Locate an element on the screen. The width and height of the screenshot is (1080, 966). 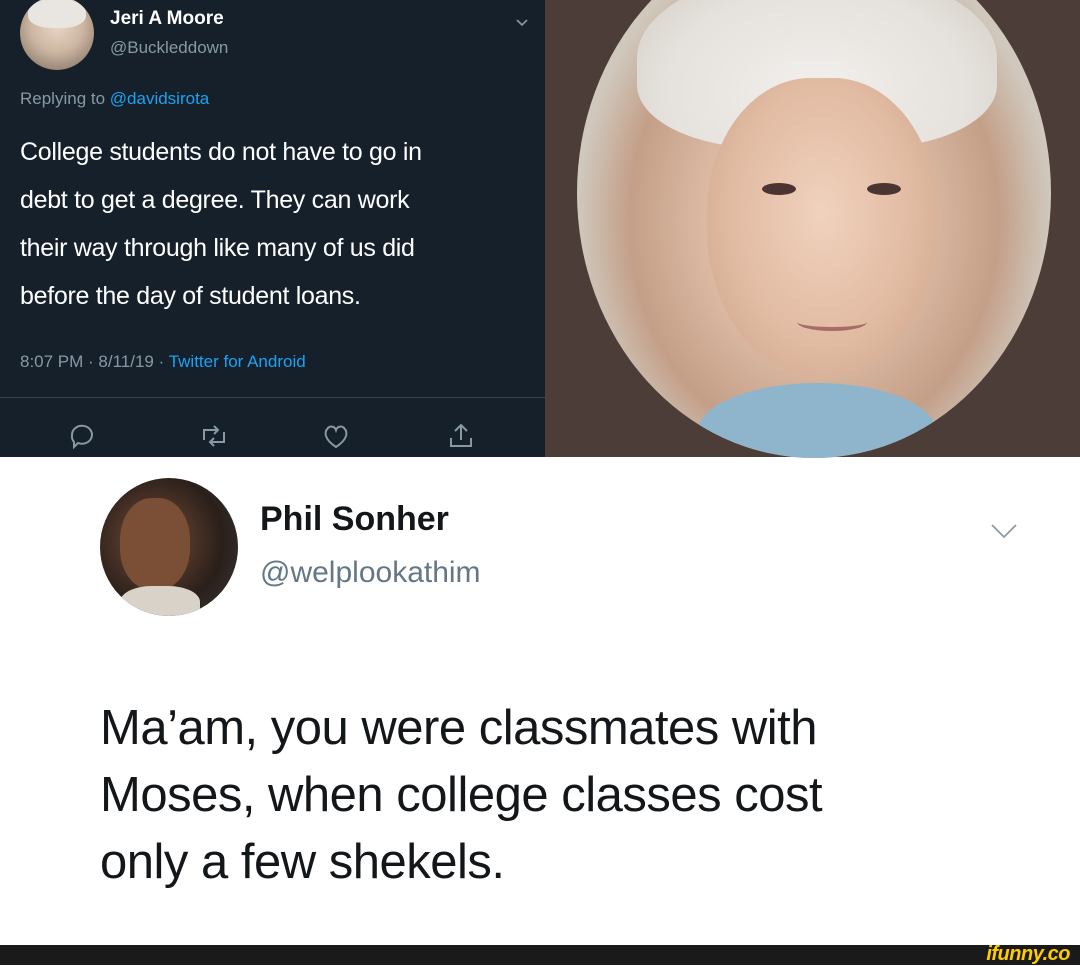
replying-to-line: Replying to @davidsirota is located at coordinates (114, 99).